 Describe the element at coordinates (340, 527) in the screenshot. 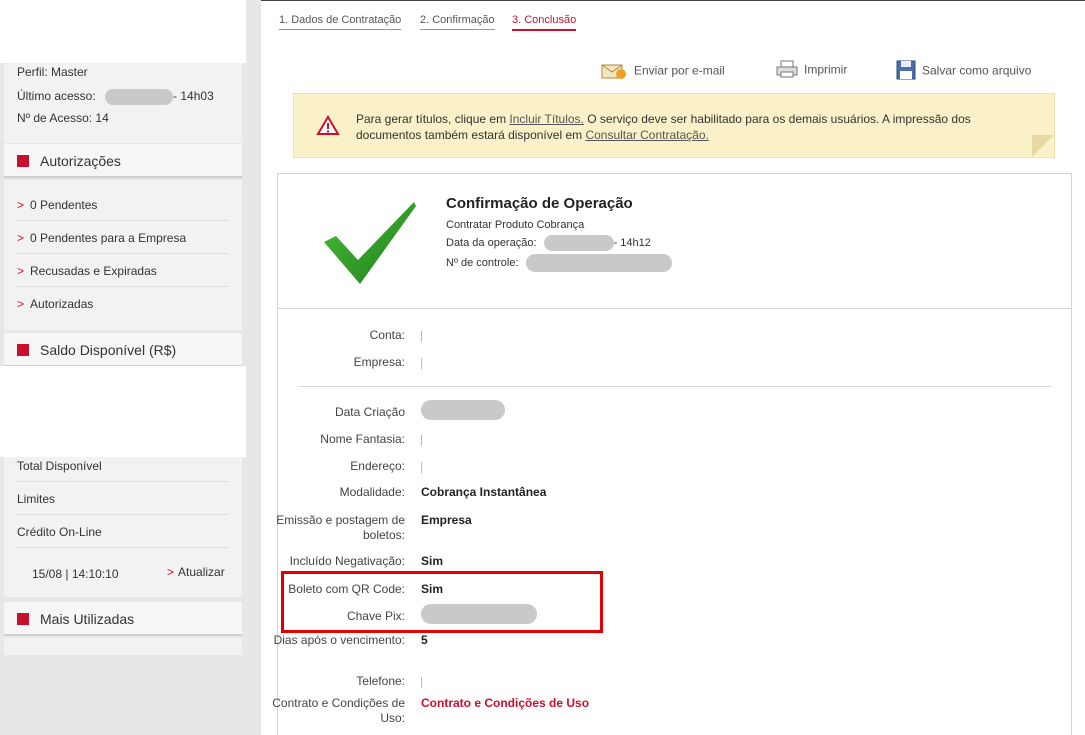

I see `label-emissao: Emissão e postagem de boletos:` at that location.